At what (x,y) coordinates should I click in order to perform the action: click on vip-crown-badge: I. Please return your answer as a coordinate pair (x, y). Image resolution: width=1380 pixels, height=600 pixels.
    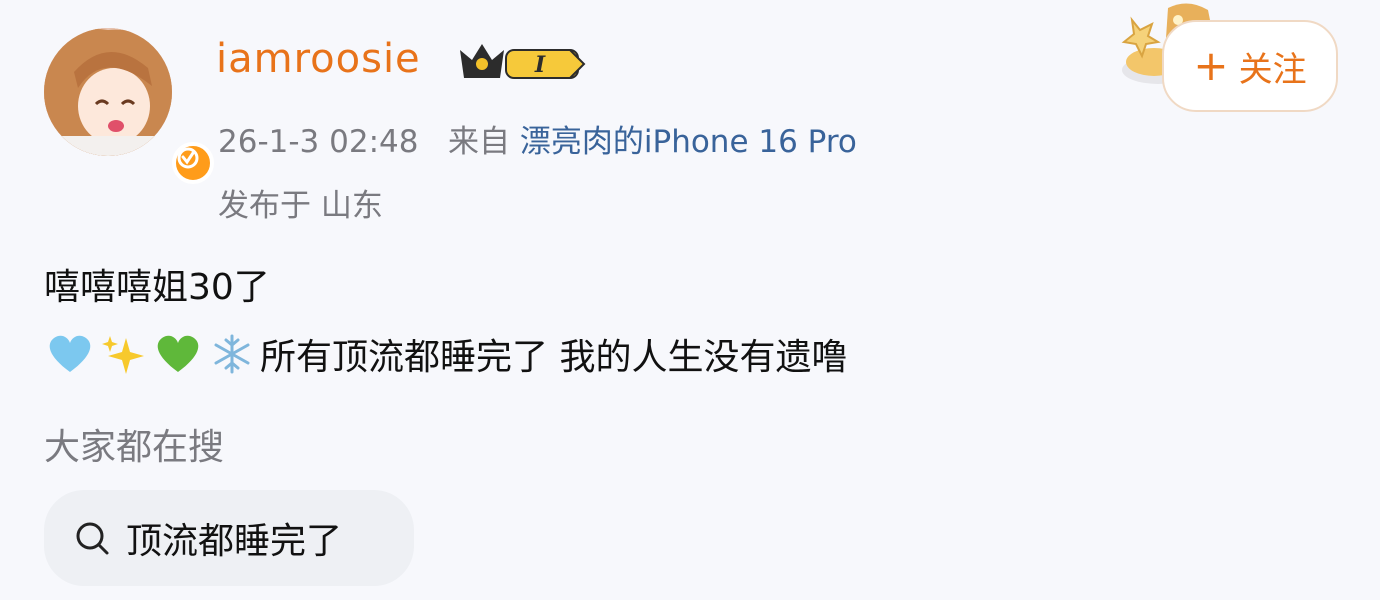
    Looking at the image, I should click on (522, 62).